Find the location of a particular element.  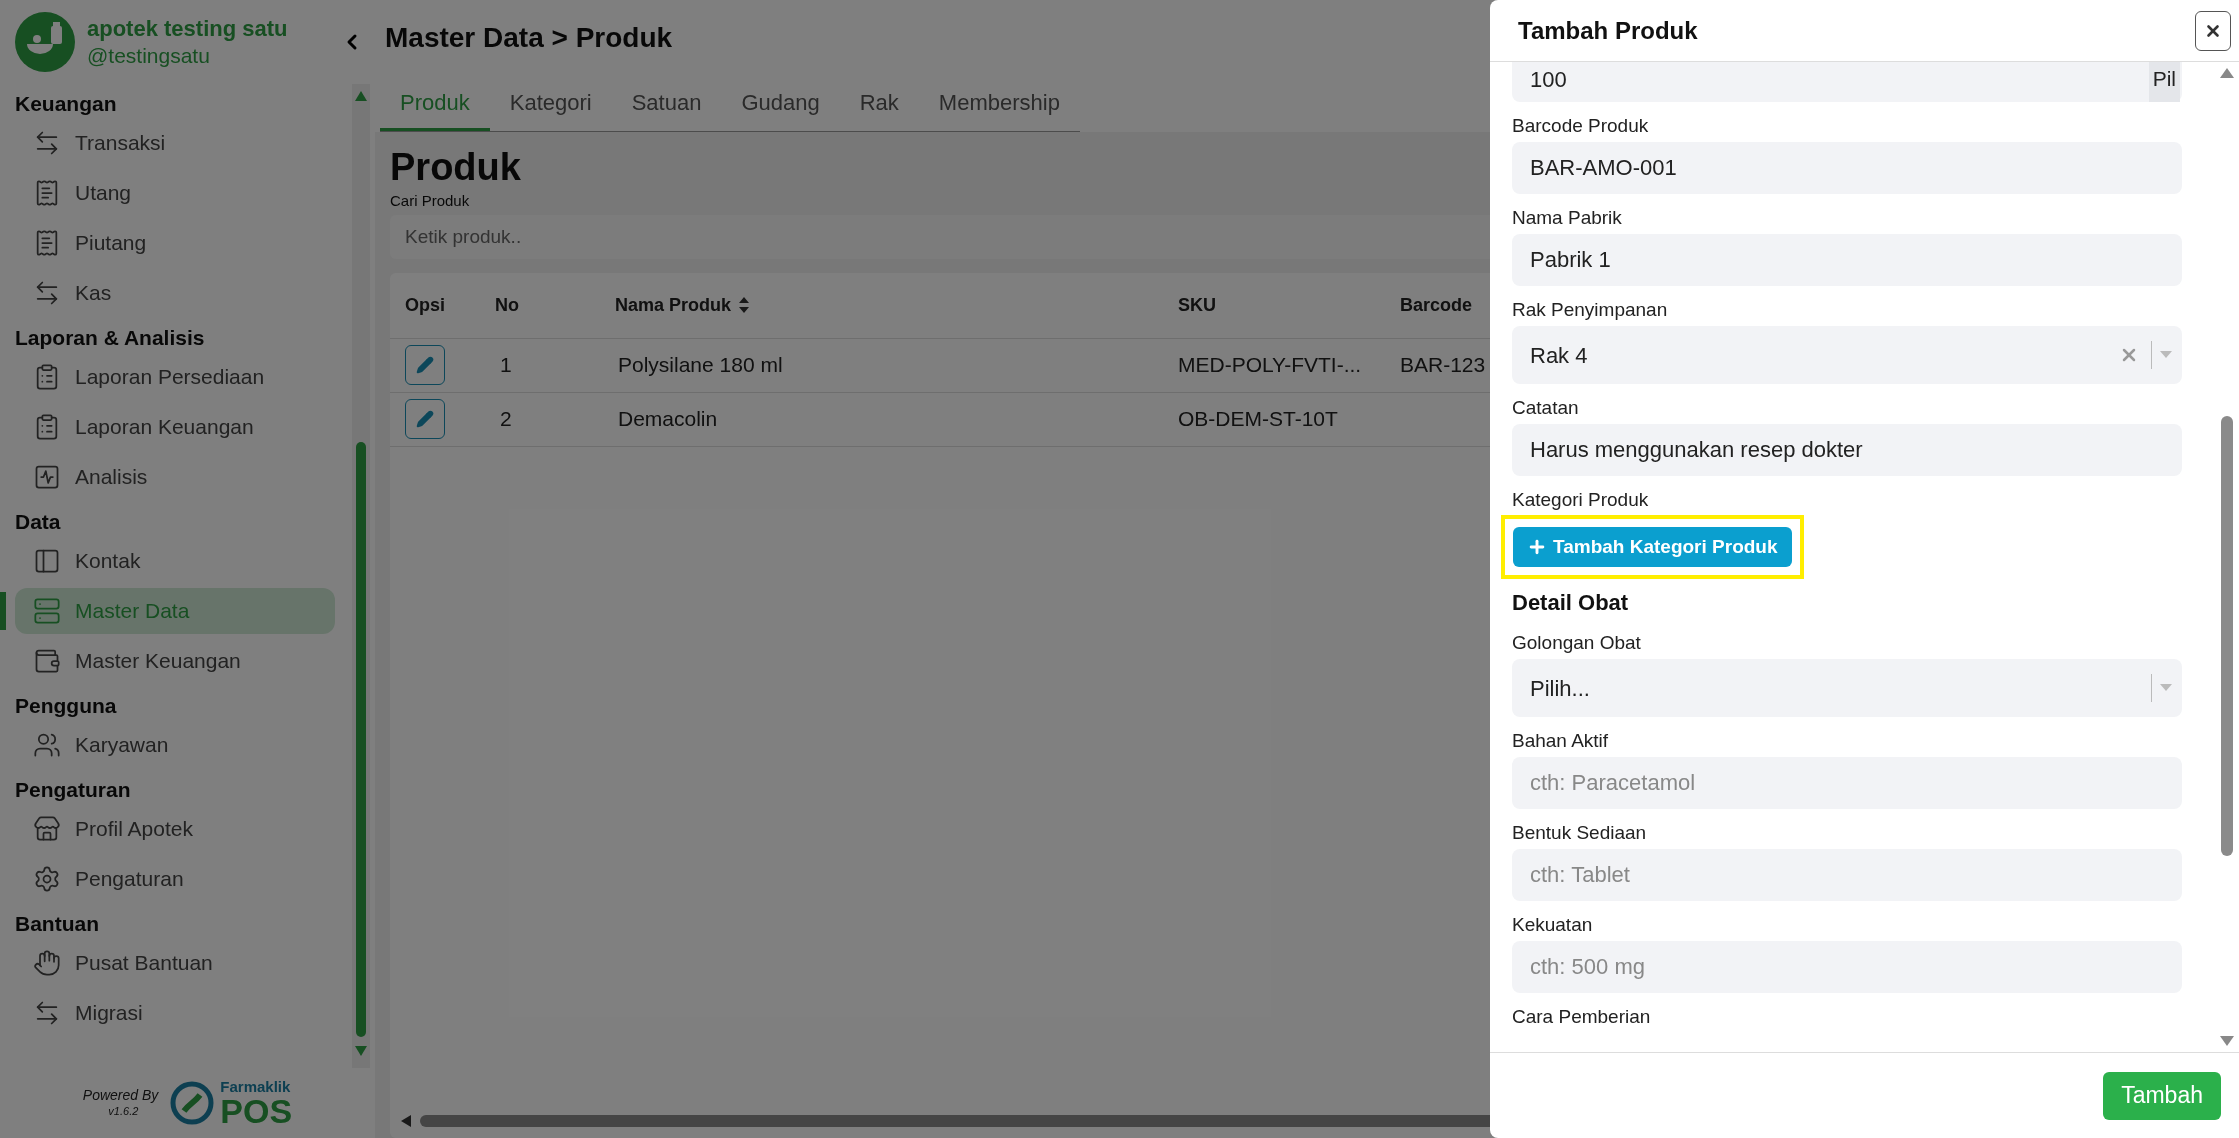

section-heading: Bantuan is located at coordinates (57, 924).